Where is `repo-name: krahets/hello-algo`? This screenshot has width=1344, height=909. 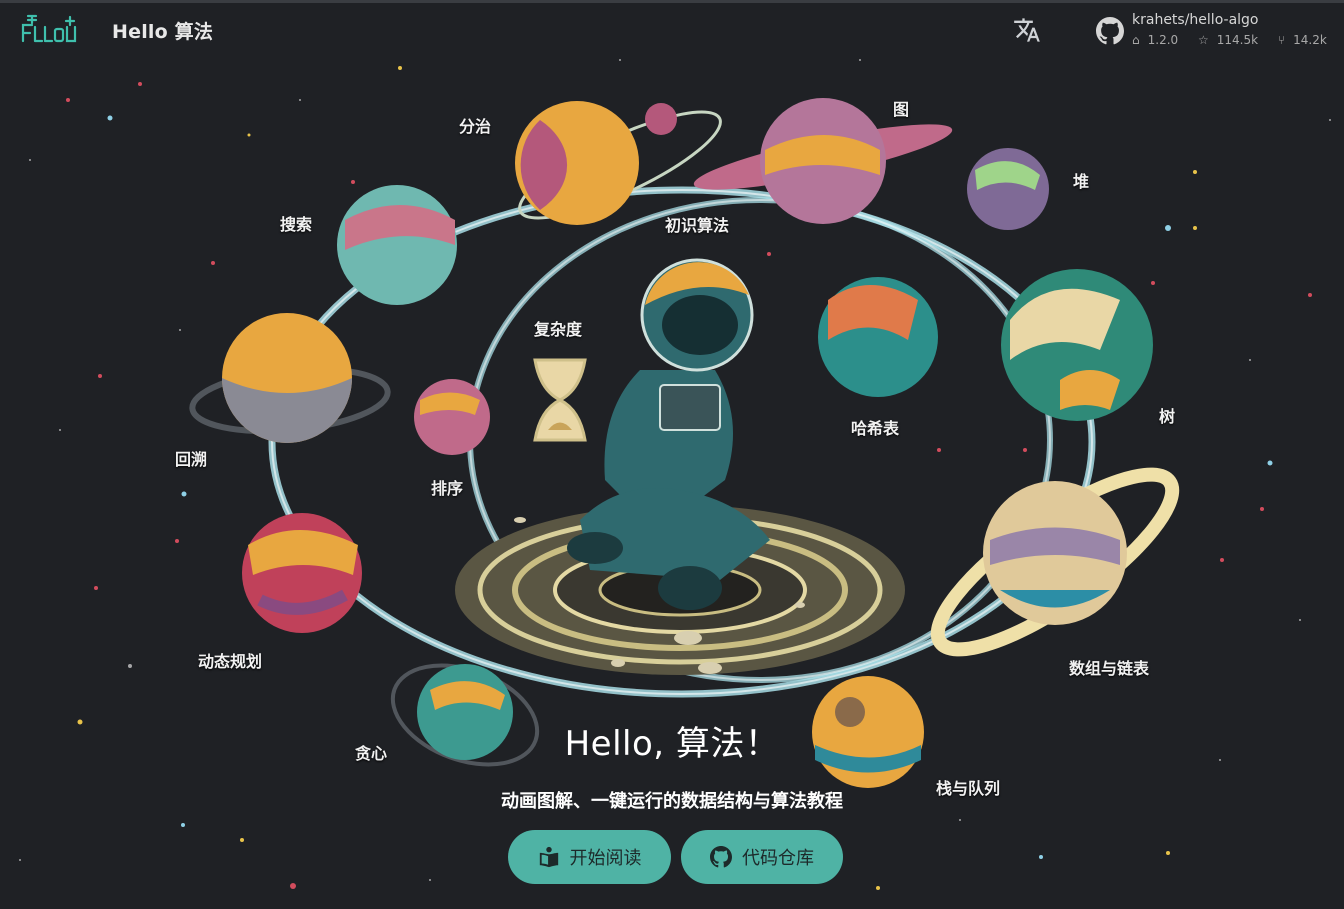 repo-name: krahets/hello-algo is located at coordinates (1195, 20).